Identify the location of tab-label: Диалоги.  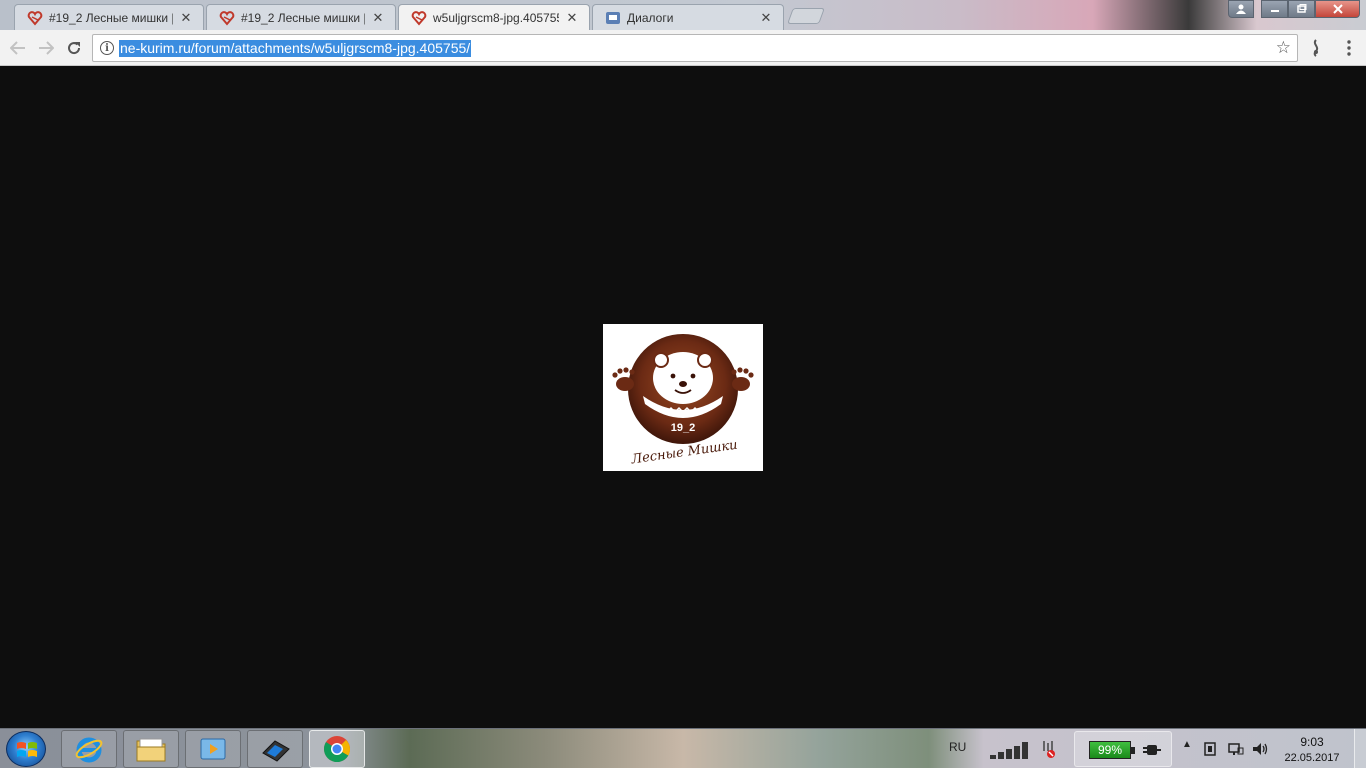
(650, 17).